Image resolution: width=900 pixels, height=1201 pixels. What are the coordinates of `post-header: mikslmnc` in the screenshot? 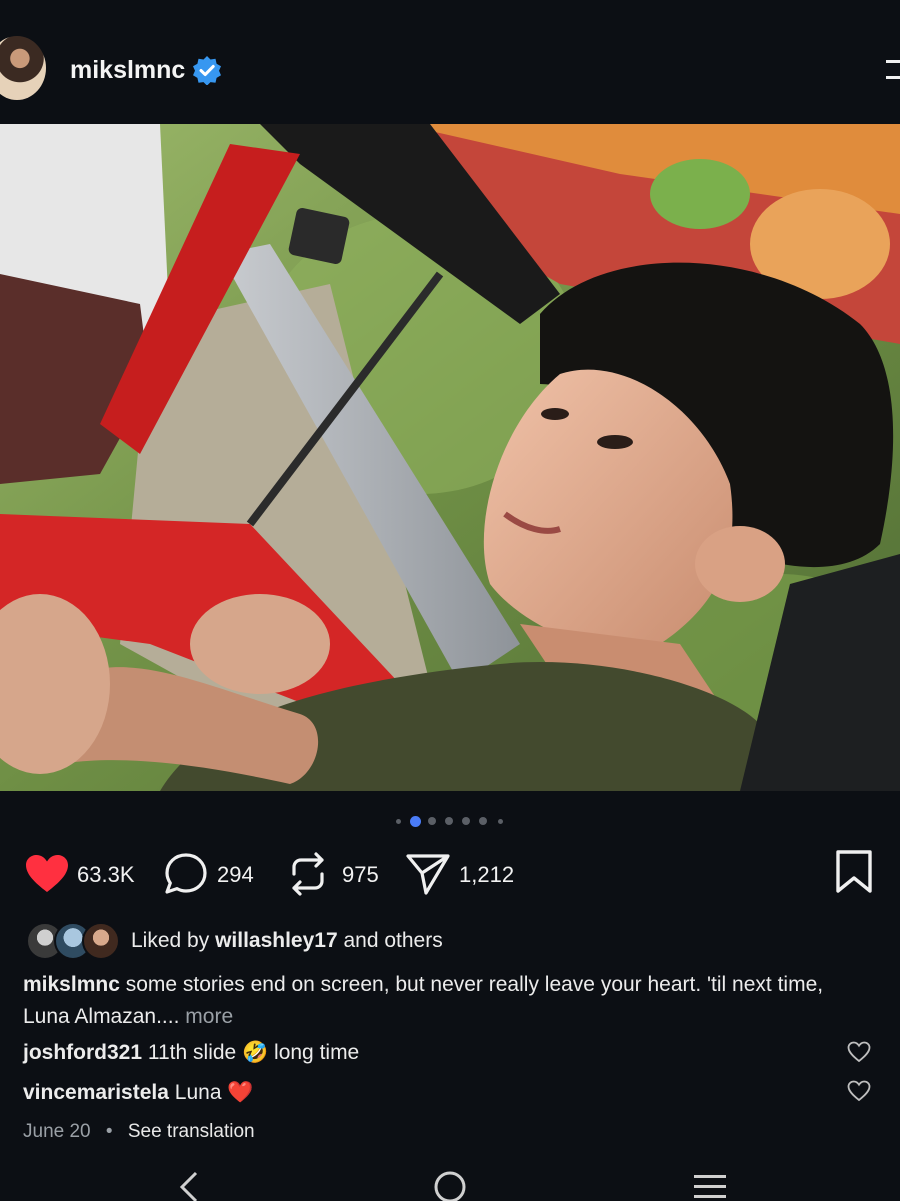 It's located at (450, 62).